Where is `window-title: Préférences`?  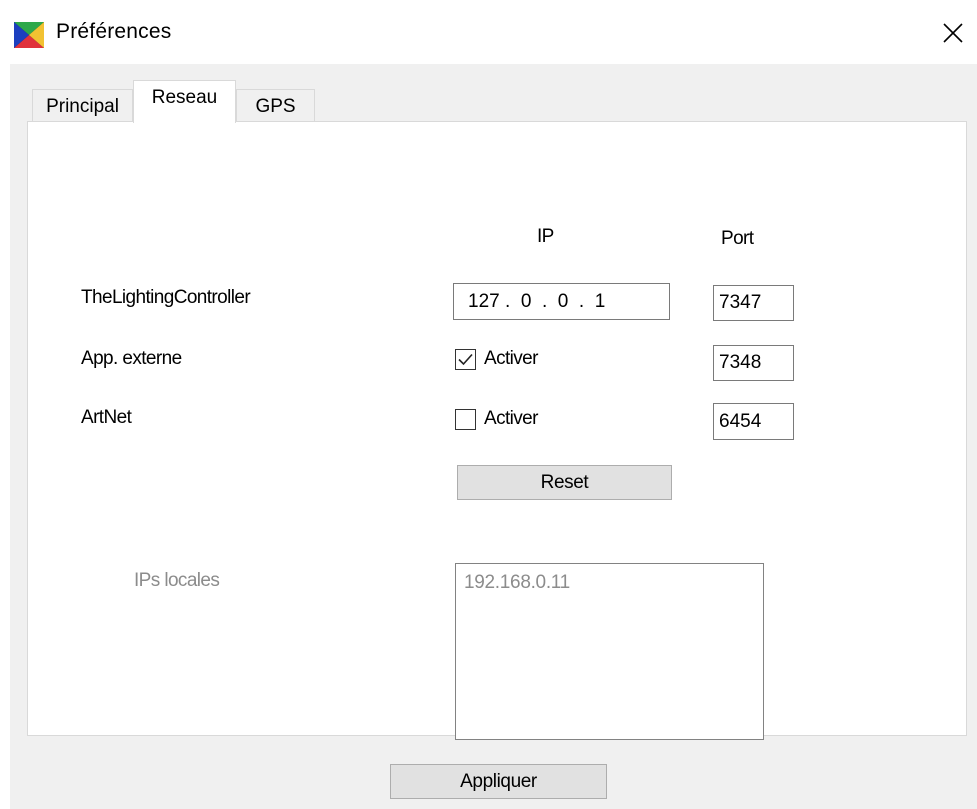
window-title: Préférences is located at coordinates (114, 31).